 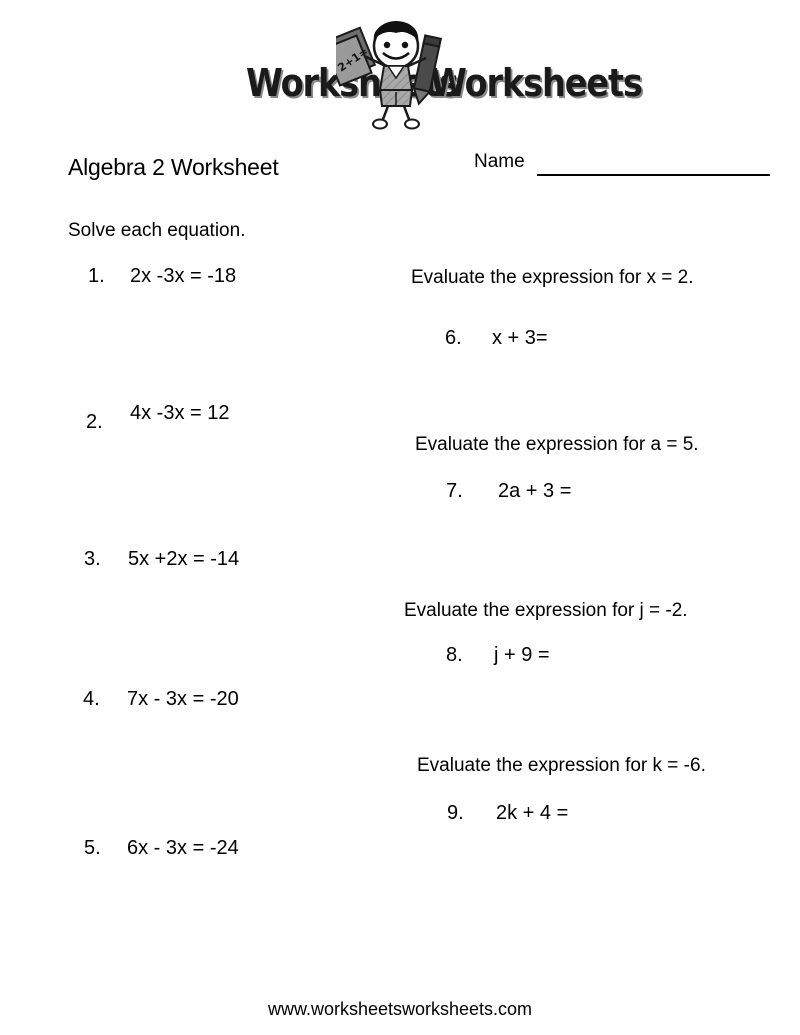 What do you see at coordinates (94, 422) in the screenshot?
I see `problem-number: 2.` at bounding box center [94, 422].